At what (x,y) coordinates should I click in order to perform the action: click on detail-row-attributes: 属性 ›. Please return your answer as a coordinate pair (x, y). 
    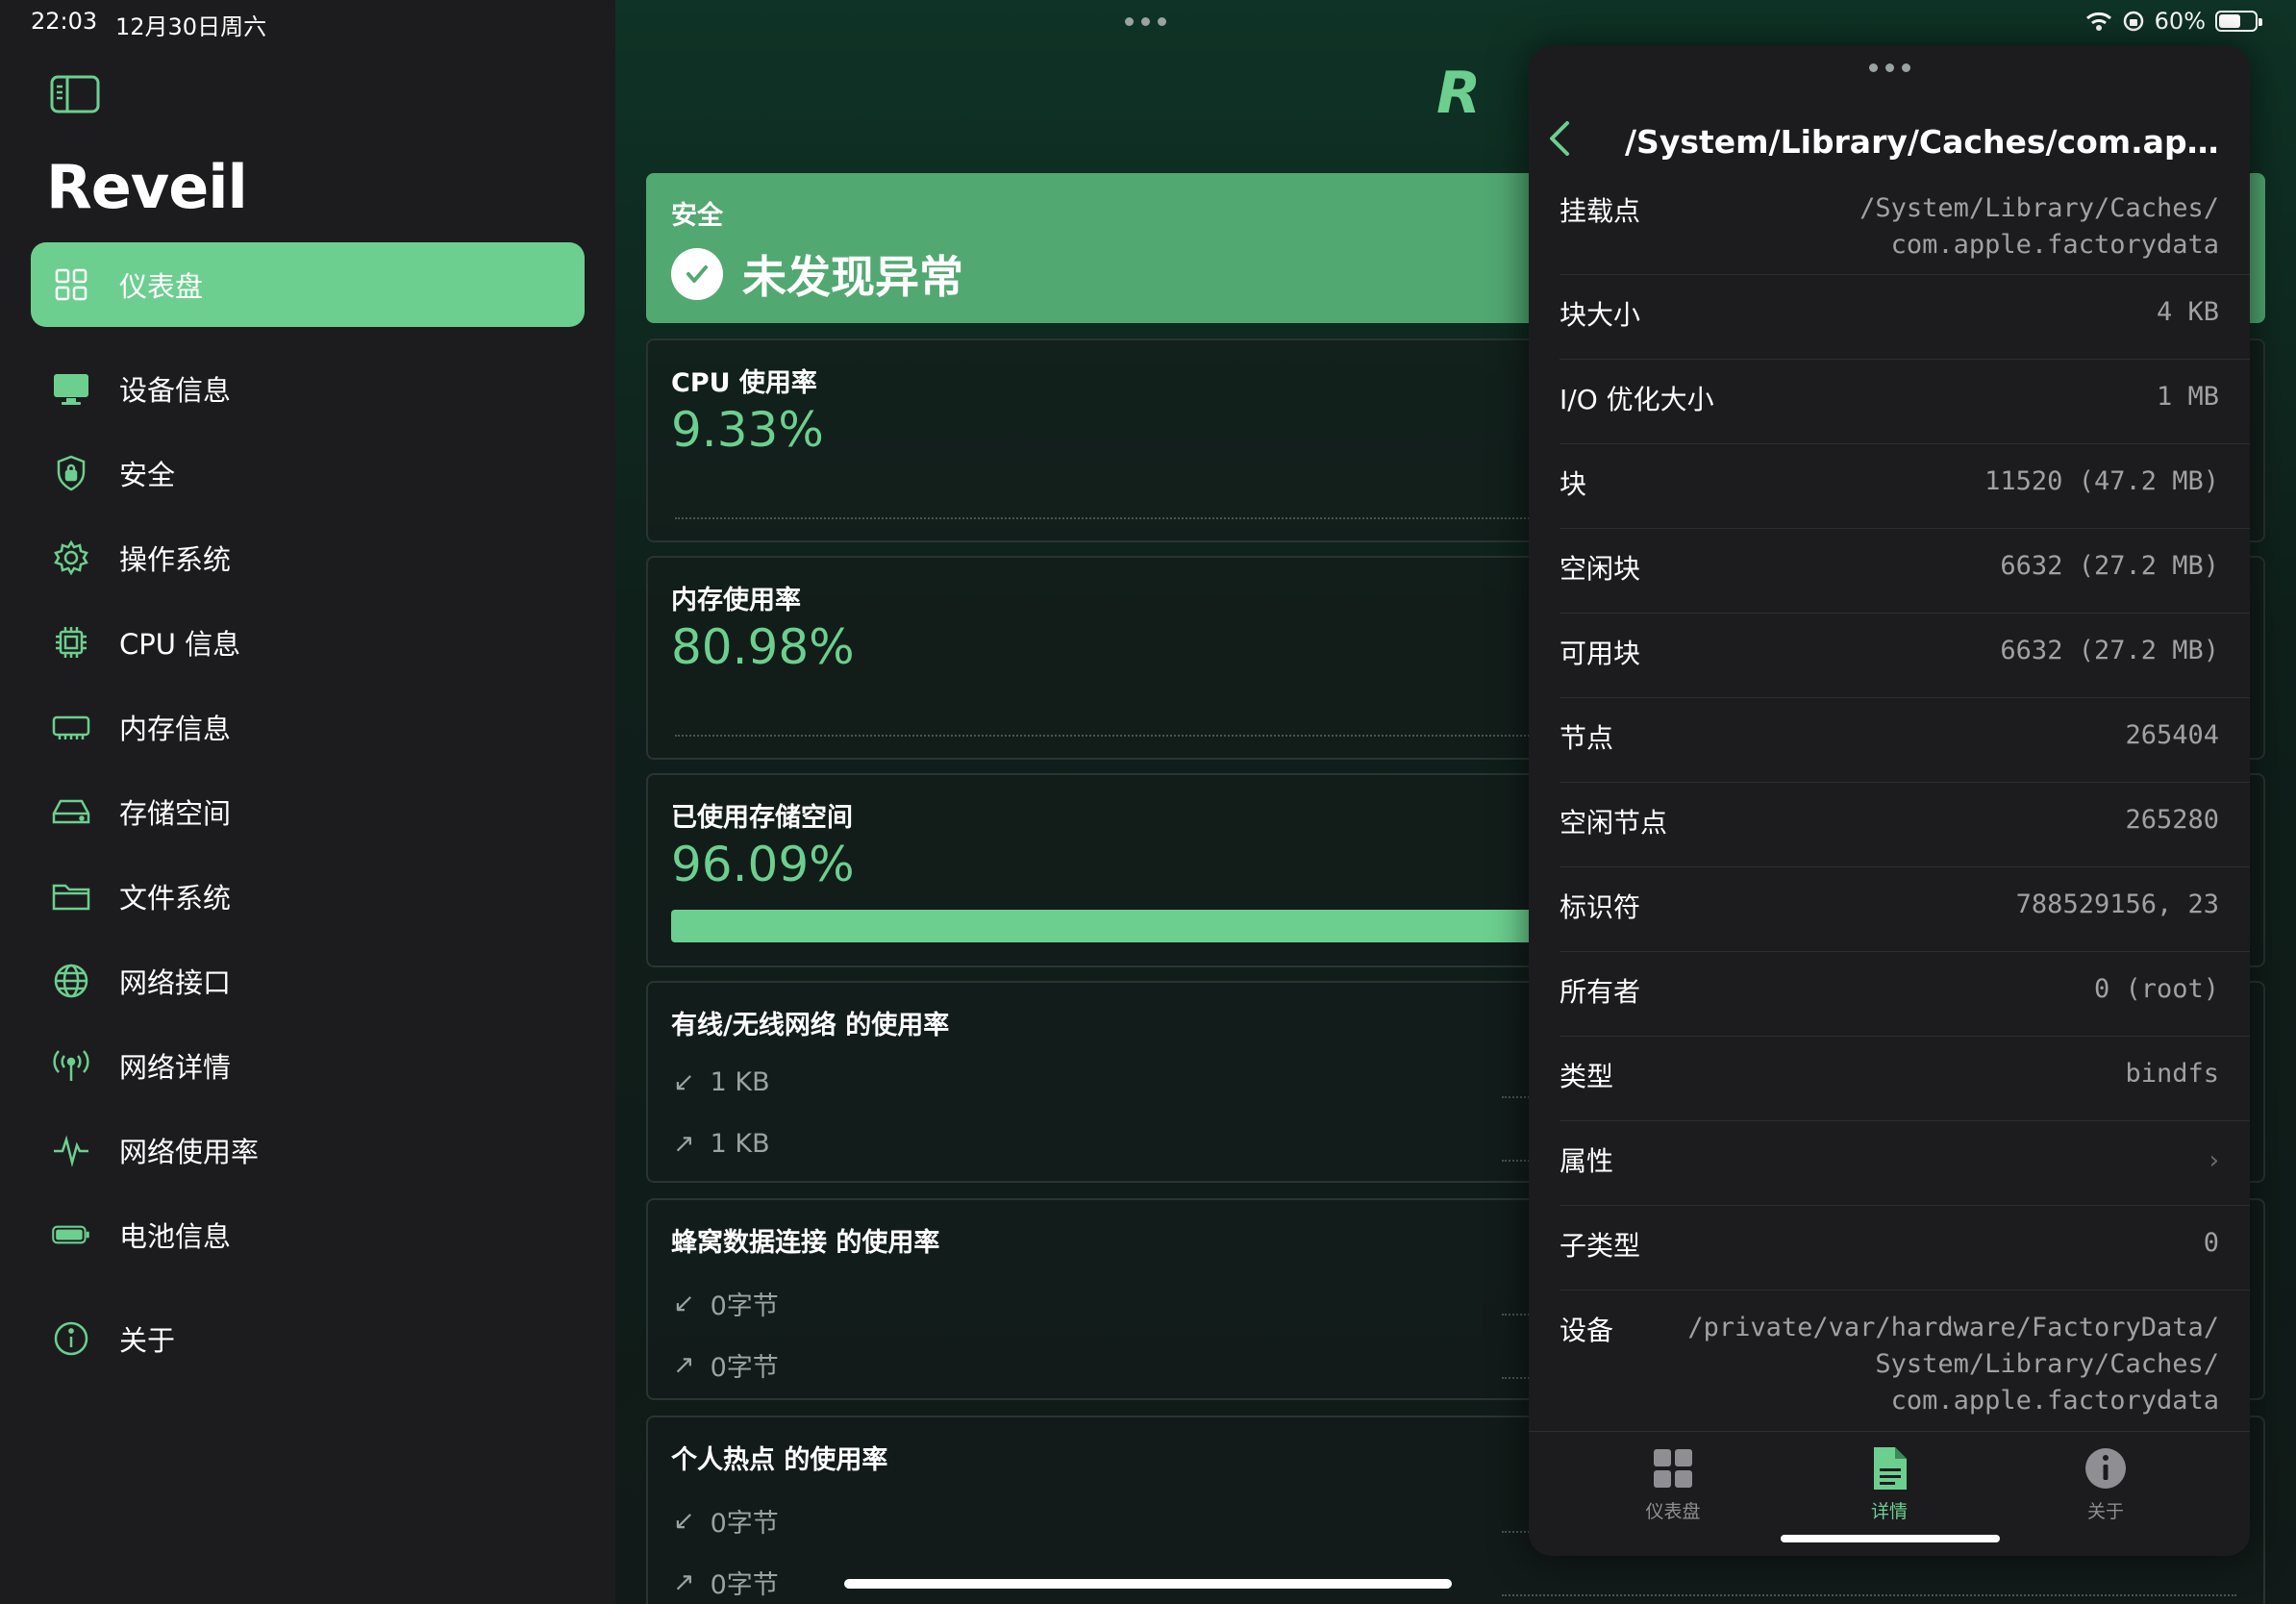
    Looking at the image, I should click on (1905, 1163).